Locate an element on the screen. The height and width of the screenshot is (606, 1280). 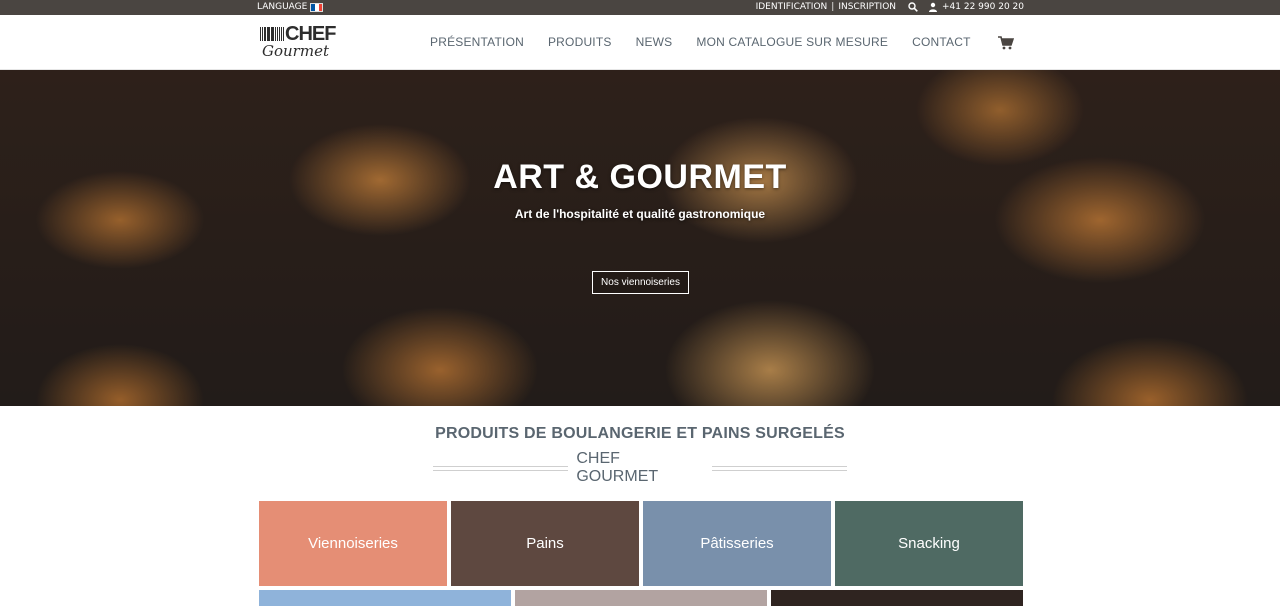
category-tile-pains: Pains is located at coordinates (545, 543).